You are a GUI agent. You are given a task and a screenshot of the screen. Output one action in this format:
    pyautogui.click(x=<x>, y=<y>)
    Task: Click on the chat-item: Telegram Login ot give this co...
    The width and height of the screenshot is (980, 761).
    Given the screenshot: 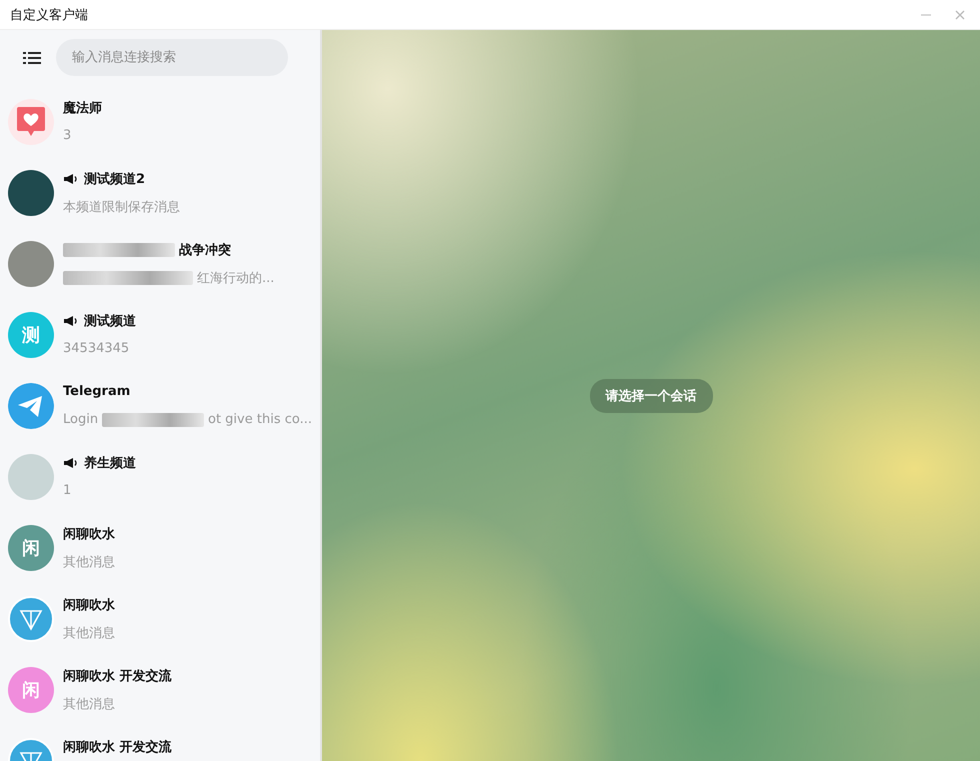 What is the action you would take?
    pyautogui.click(x=160, y=405)
    